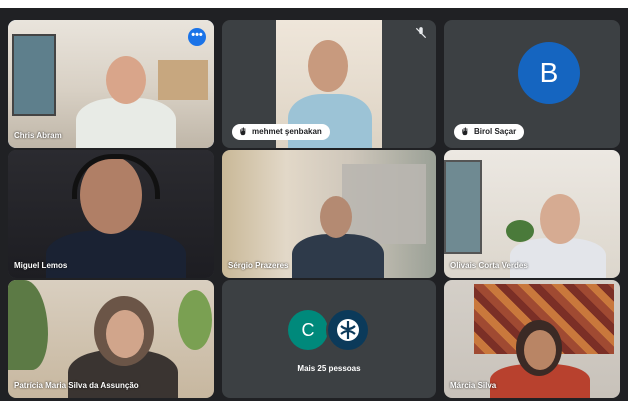  I want to click on participant-name: Birol Saçar, so click(495, 131).